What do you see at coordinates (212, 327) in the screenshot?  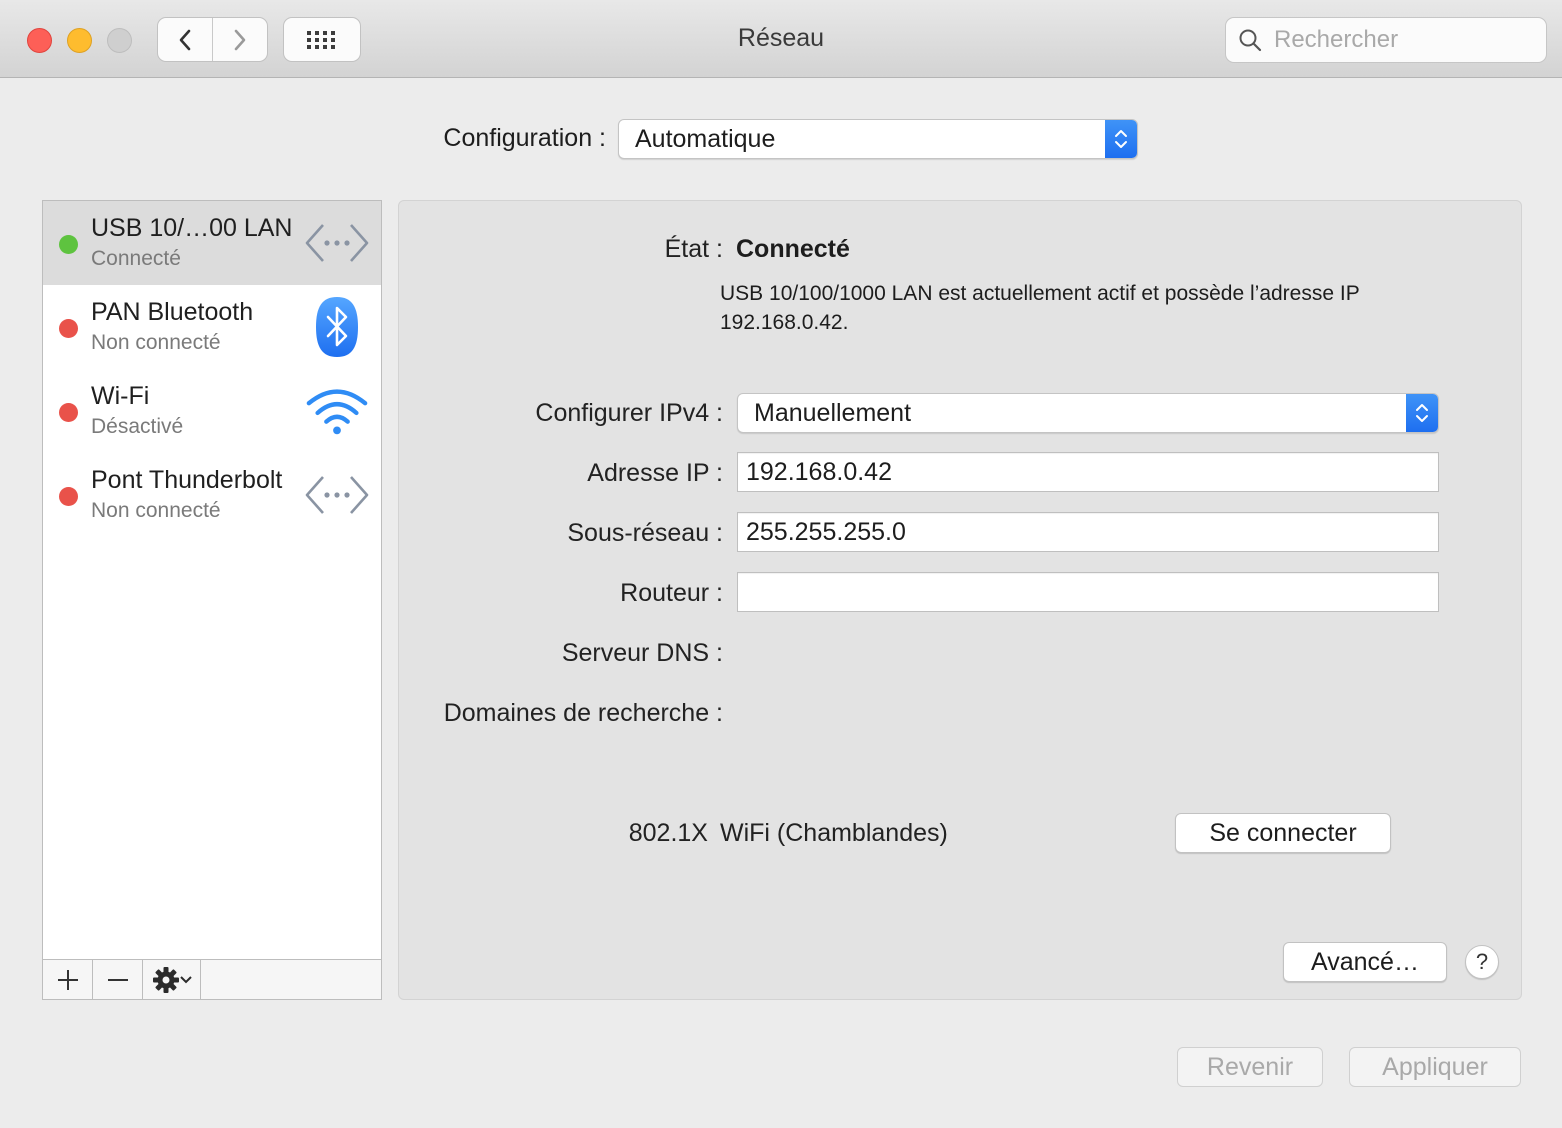 I see `service-item-bluetooth-pan: PAN Bluetooth Non connecté` at bounding box center [212, 327].